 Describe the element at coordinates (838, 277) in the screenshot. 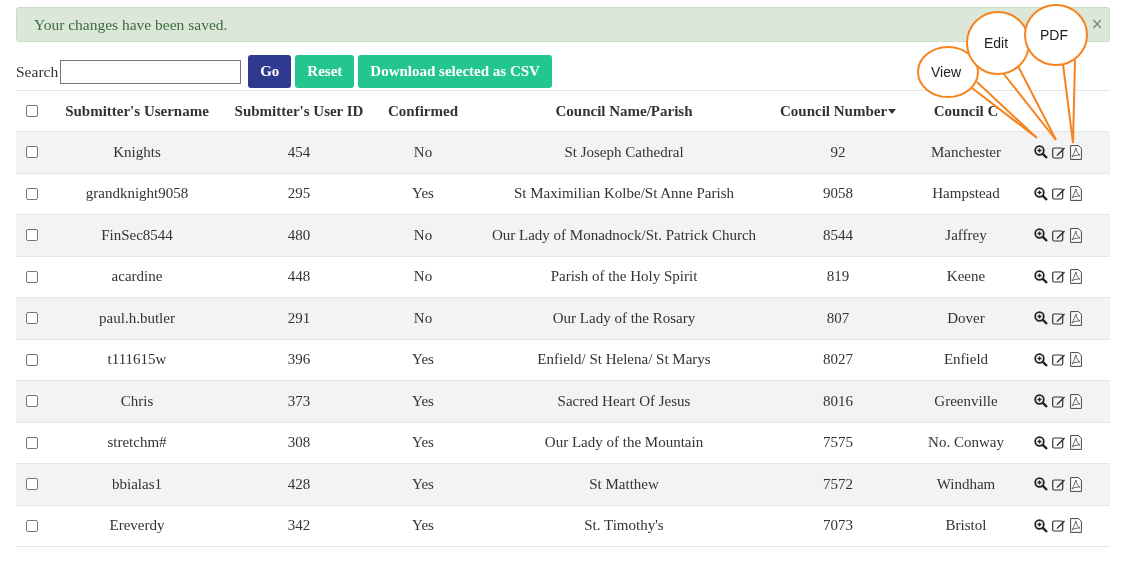

I see `table-cell-text: 819` at that location.